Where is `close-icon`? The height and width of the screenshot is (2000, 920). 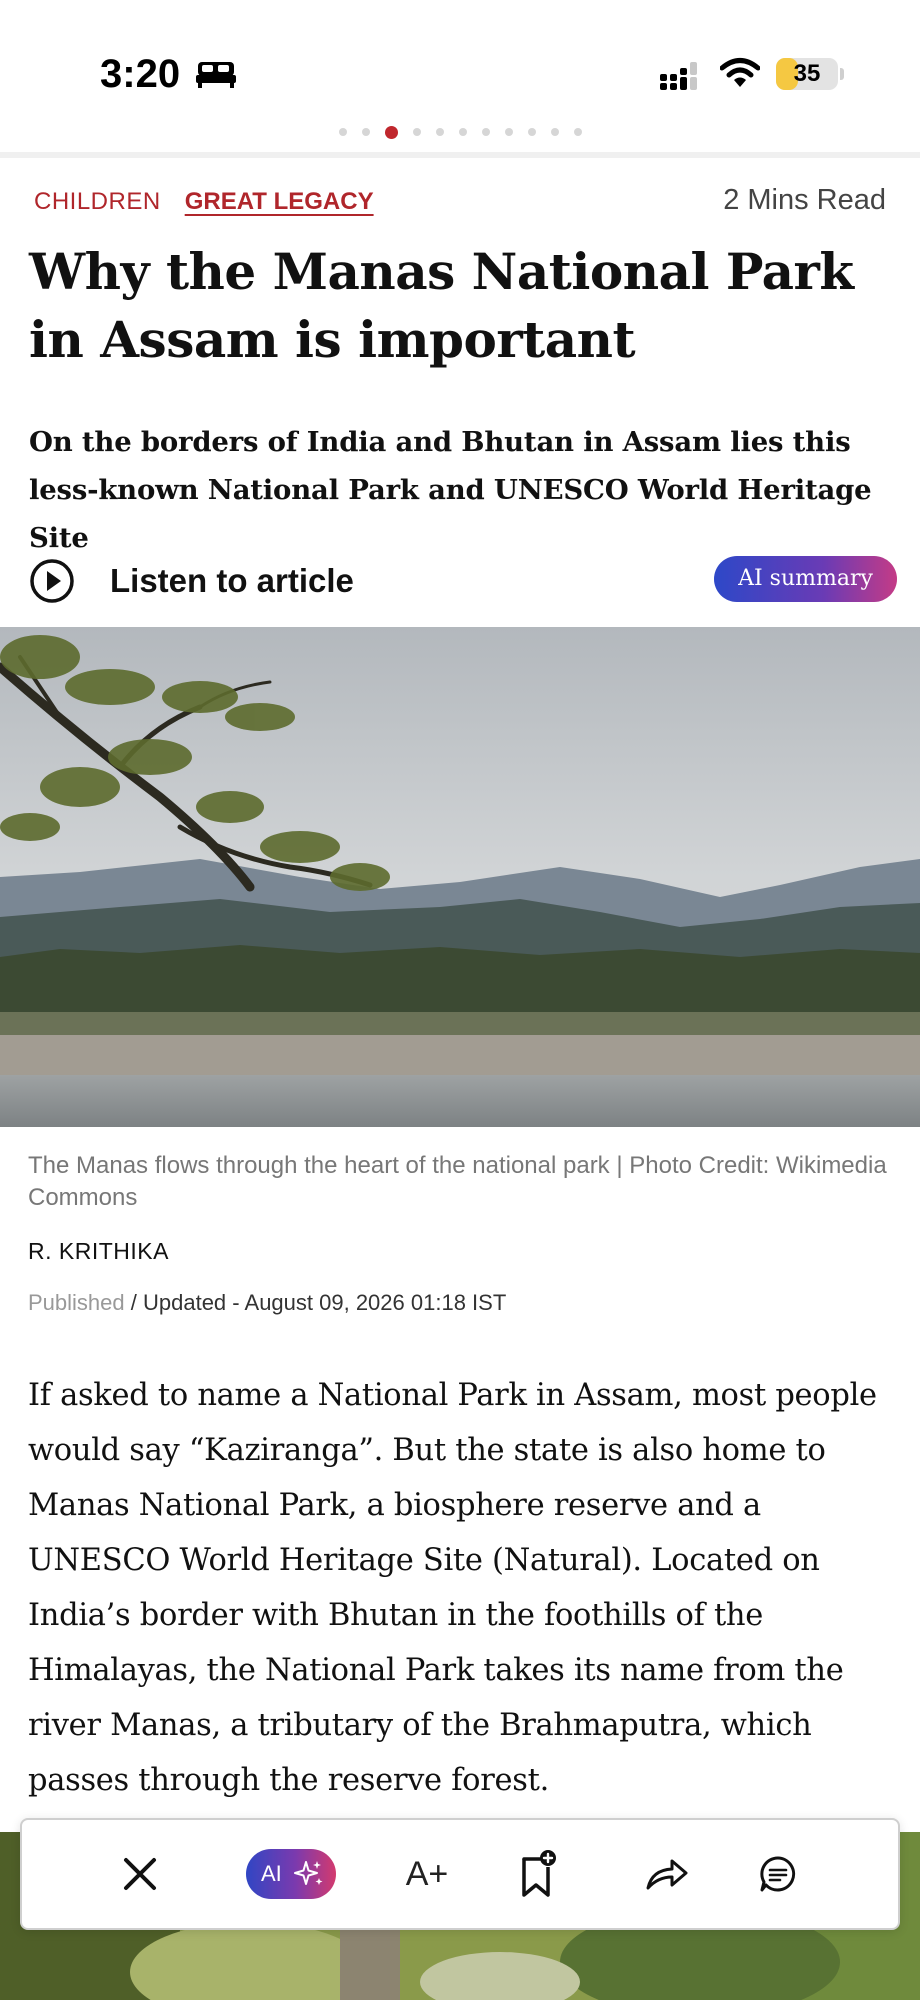
close-icon is located at coordinates (140, 1874).